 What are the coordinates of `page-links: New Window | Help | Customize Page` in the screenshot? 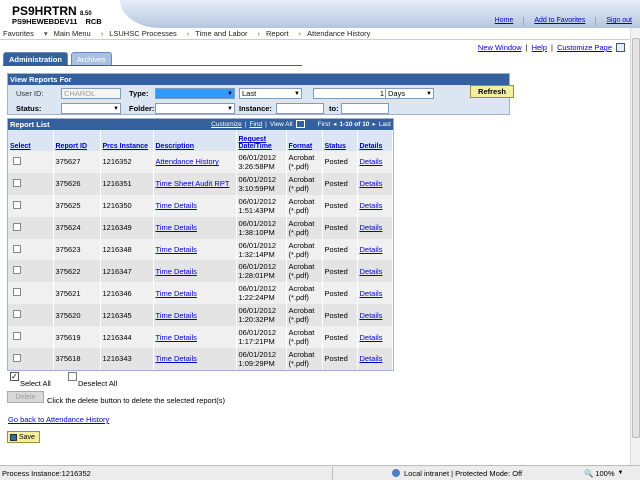 It's located at (551, 47).